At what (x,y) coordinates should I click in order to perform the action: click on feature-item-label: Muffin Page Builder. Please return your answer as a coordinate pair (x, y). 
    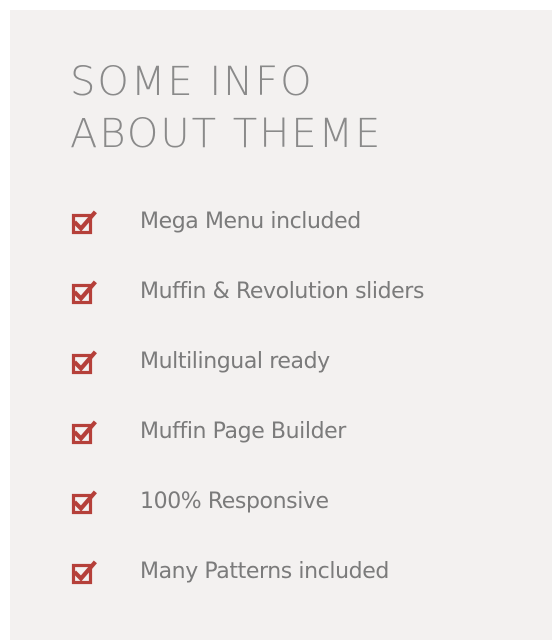
    Looking at the image, I should click on (243, 431).